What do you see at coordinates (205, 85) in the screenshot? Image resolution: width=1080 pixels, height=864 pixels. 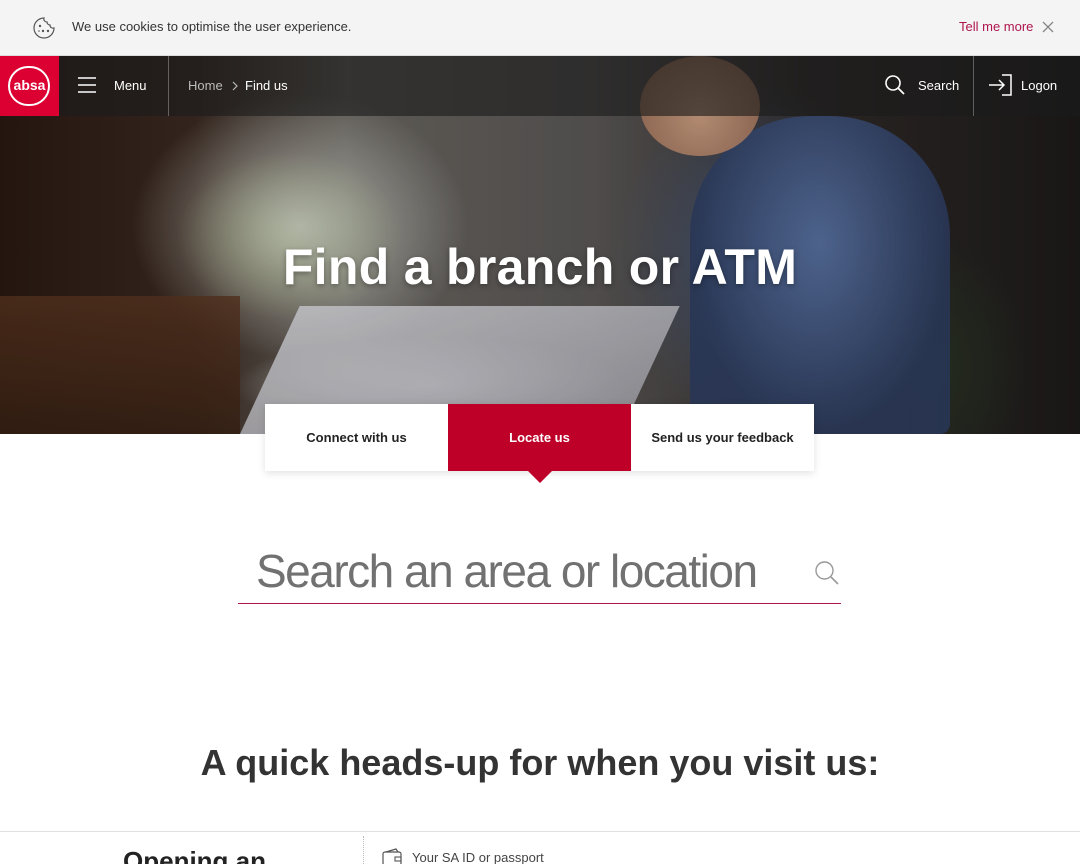 I see `breadcrumb-home: Home` at bounding box center [205, 85].